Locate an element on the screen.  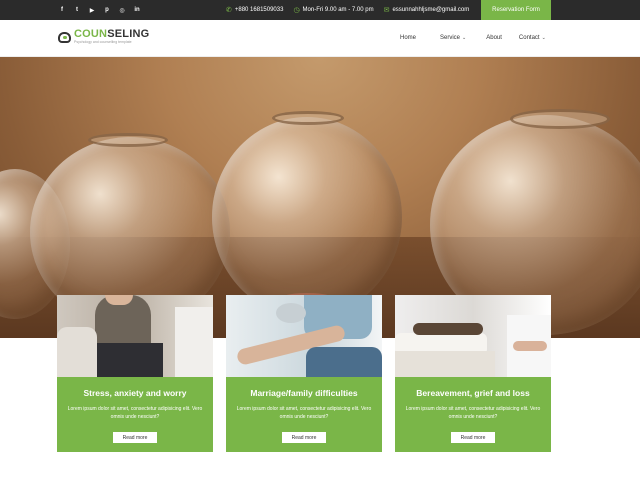
email-item: ✉ essunnahhljsme@gmail.com is located at coordinates (427, 10).